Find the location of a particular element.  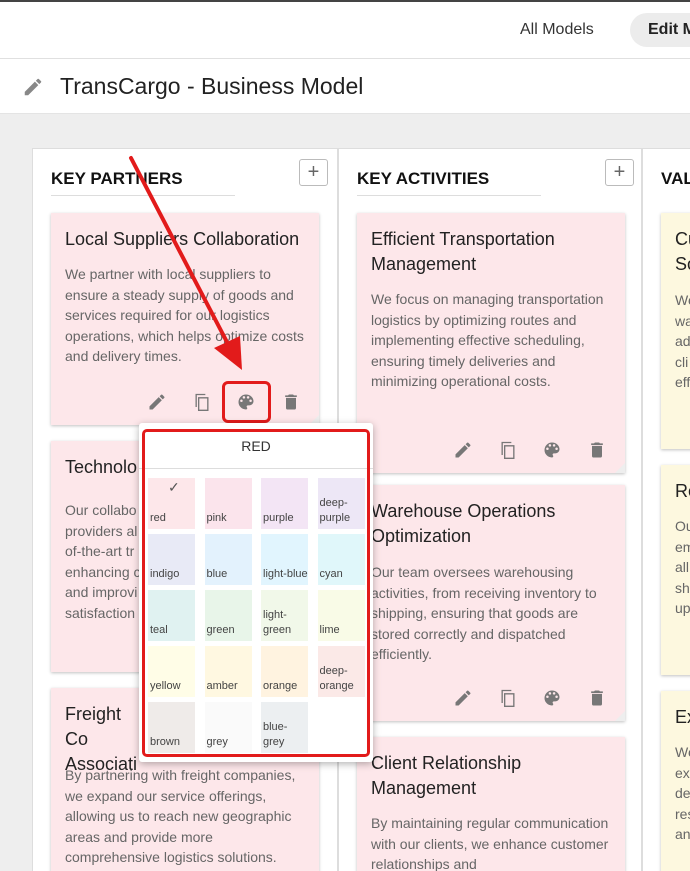

card-title: Cu So is located at coordinates (682, 251).